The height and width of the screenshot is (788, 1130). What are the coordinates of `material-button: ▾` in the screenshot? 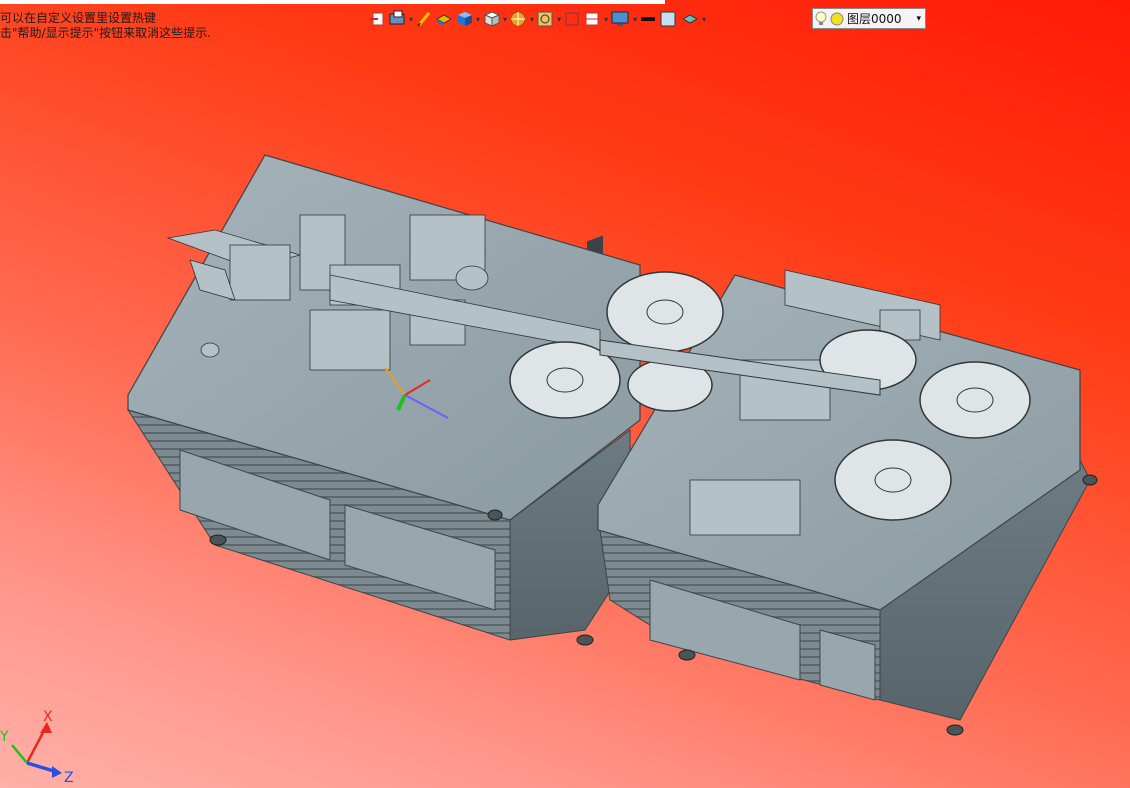 It's located at (693, 19).